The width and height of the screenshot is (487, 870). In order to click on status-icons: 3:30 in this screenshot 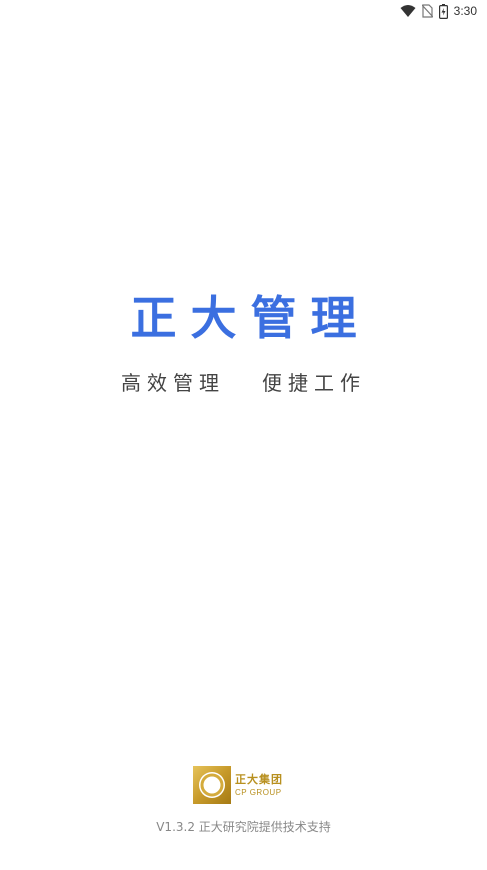, I will do `click(438, 11)`.